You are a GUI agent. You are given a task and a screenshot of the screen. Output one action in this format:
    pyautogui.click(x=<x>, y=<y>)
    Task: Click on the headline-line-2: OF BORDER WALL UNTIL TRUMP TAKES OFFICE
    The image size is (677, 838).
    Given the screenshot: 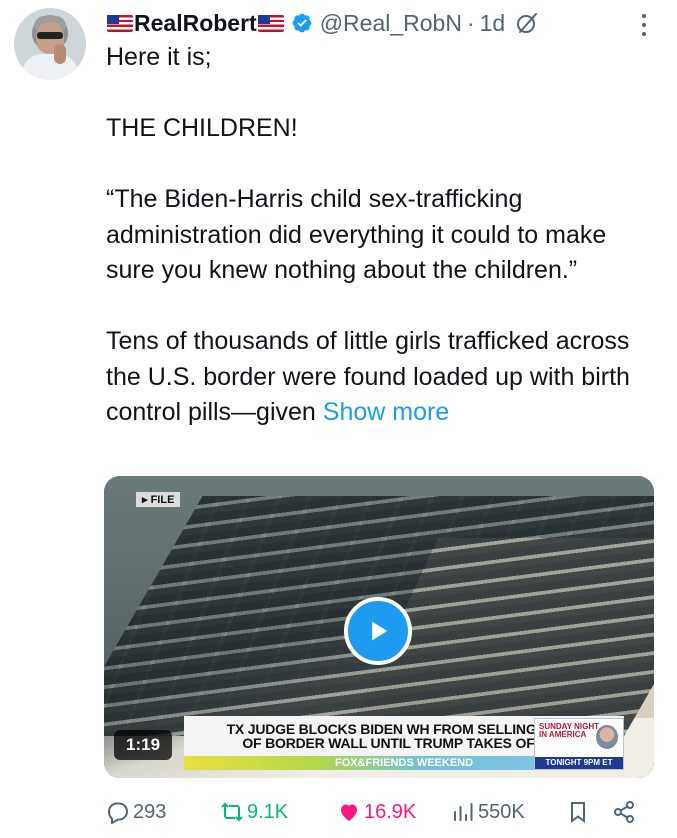 What is the action you would take?
    pyautogui.click(x=404, y=743)
    